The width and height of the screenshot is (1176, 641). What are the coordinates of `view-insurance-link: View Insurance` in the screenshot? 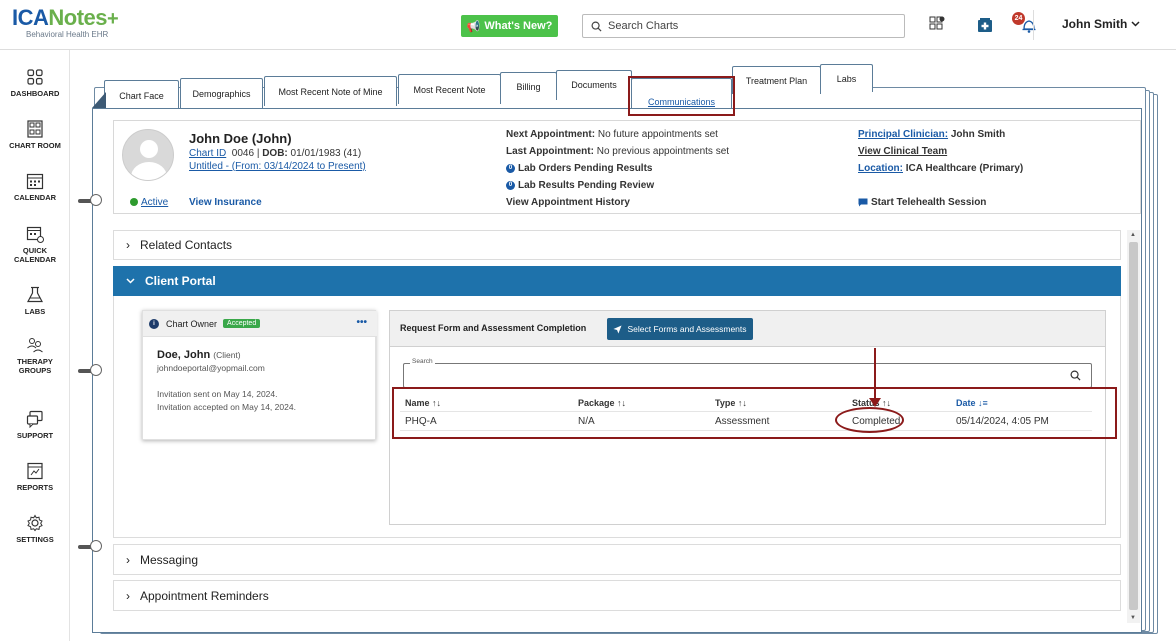 It's located at (225, 202).